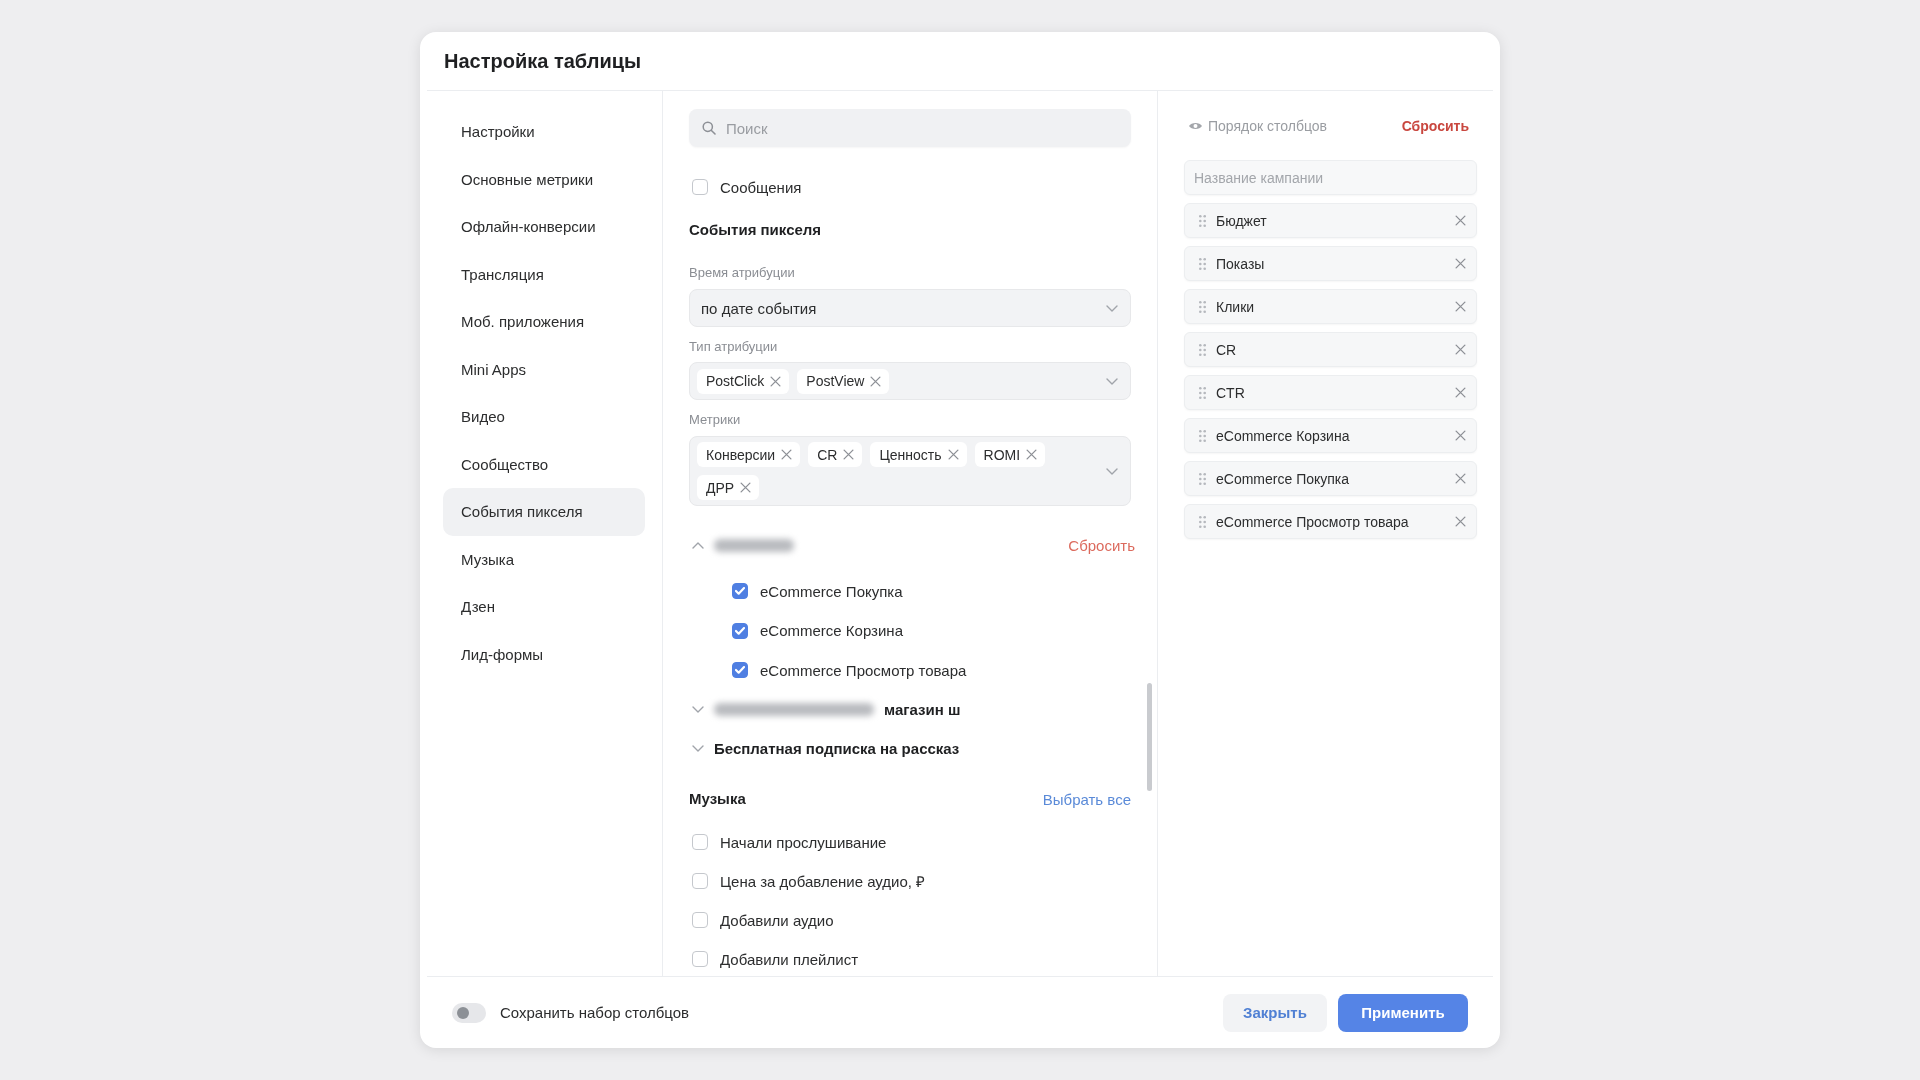 The height and width of the screenshot is (1080, 1920). What do you see at coordinates (544, 607) in the screenshot?
I see `sidebar-item: Дзен` at bounding box center [544, 607].